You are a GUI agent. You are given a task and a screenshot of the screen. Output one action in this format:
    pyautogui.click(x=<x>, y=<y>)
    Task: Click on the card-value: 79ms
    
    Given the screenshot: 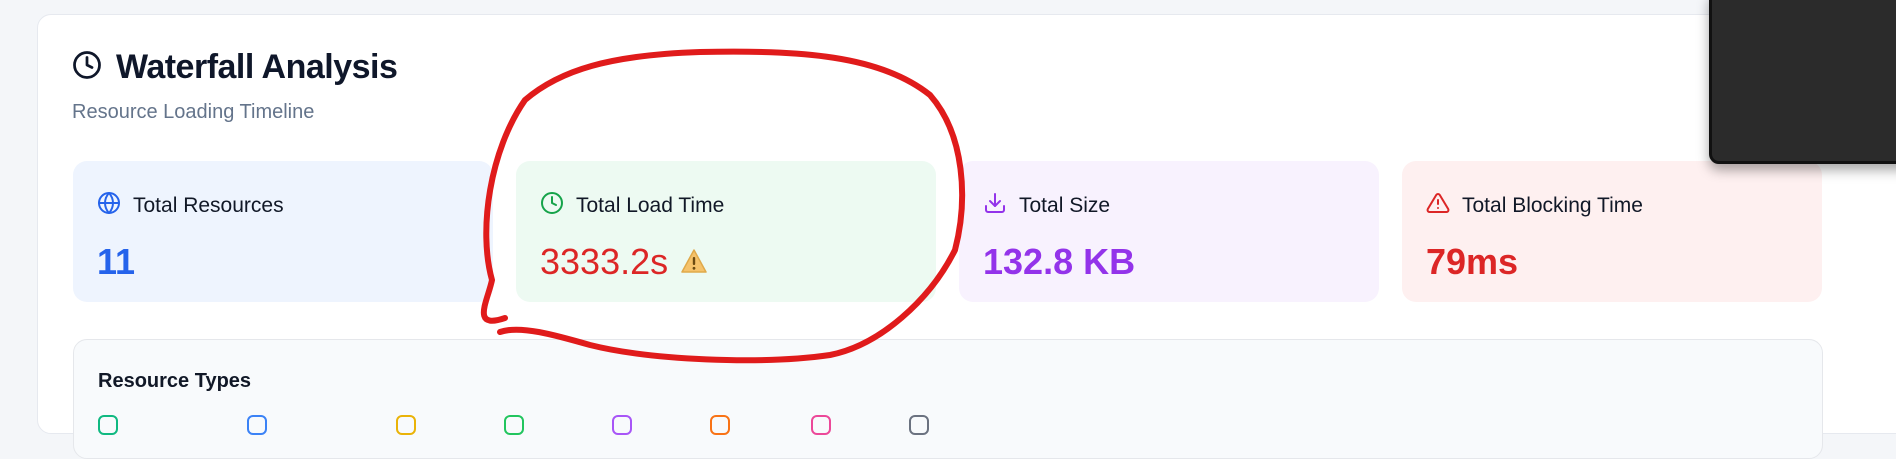 What is the action you would take?
    pyautogui.click(x=1472, y=261)
    